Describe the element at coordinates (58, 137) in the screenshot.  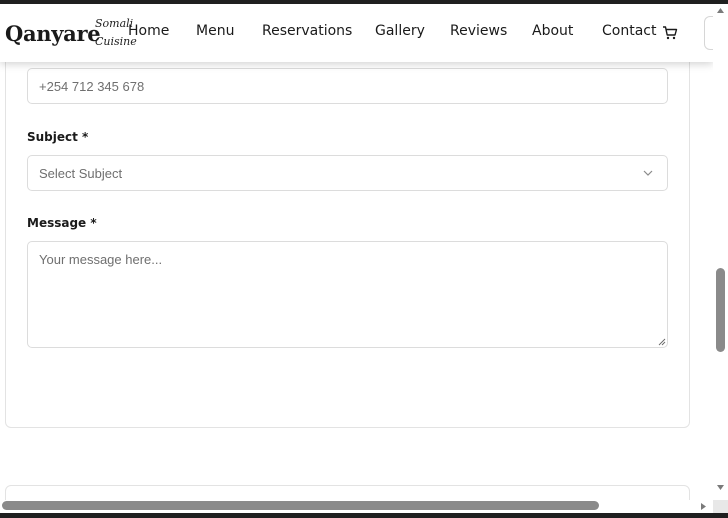
I see `subject-label: Subject *` at that location.